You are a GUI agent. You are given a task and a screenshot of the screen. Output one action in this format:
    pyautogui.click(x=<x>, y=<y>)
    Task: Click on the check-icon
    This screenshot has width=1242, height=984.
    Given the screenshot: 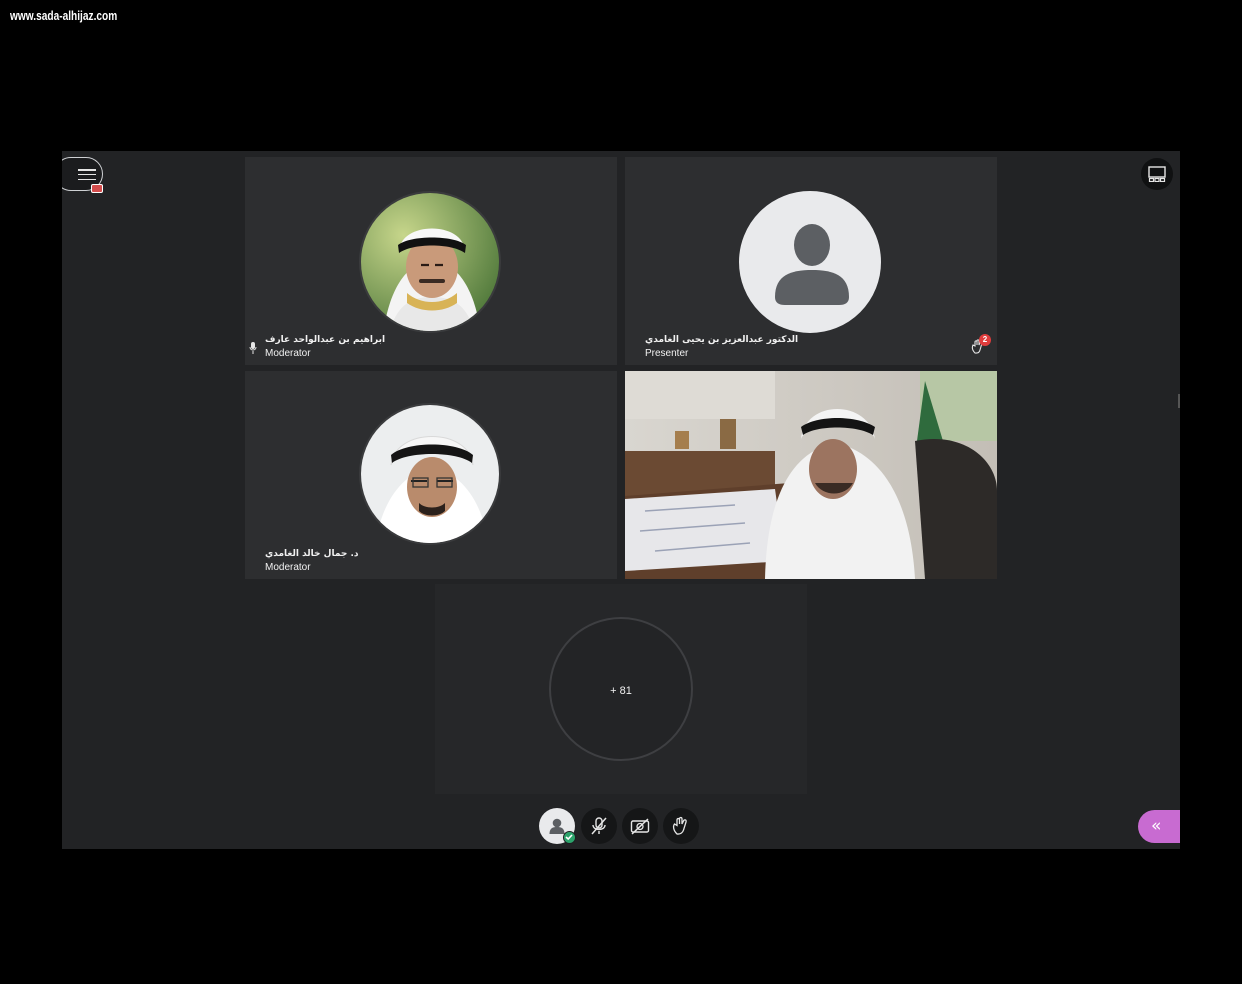 What is the action you would take?
    pyautogui.click(x=569, y=837)
    